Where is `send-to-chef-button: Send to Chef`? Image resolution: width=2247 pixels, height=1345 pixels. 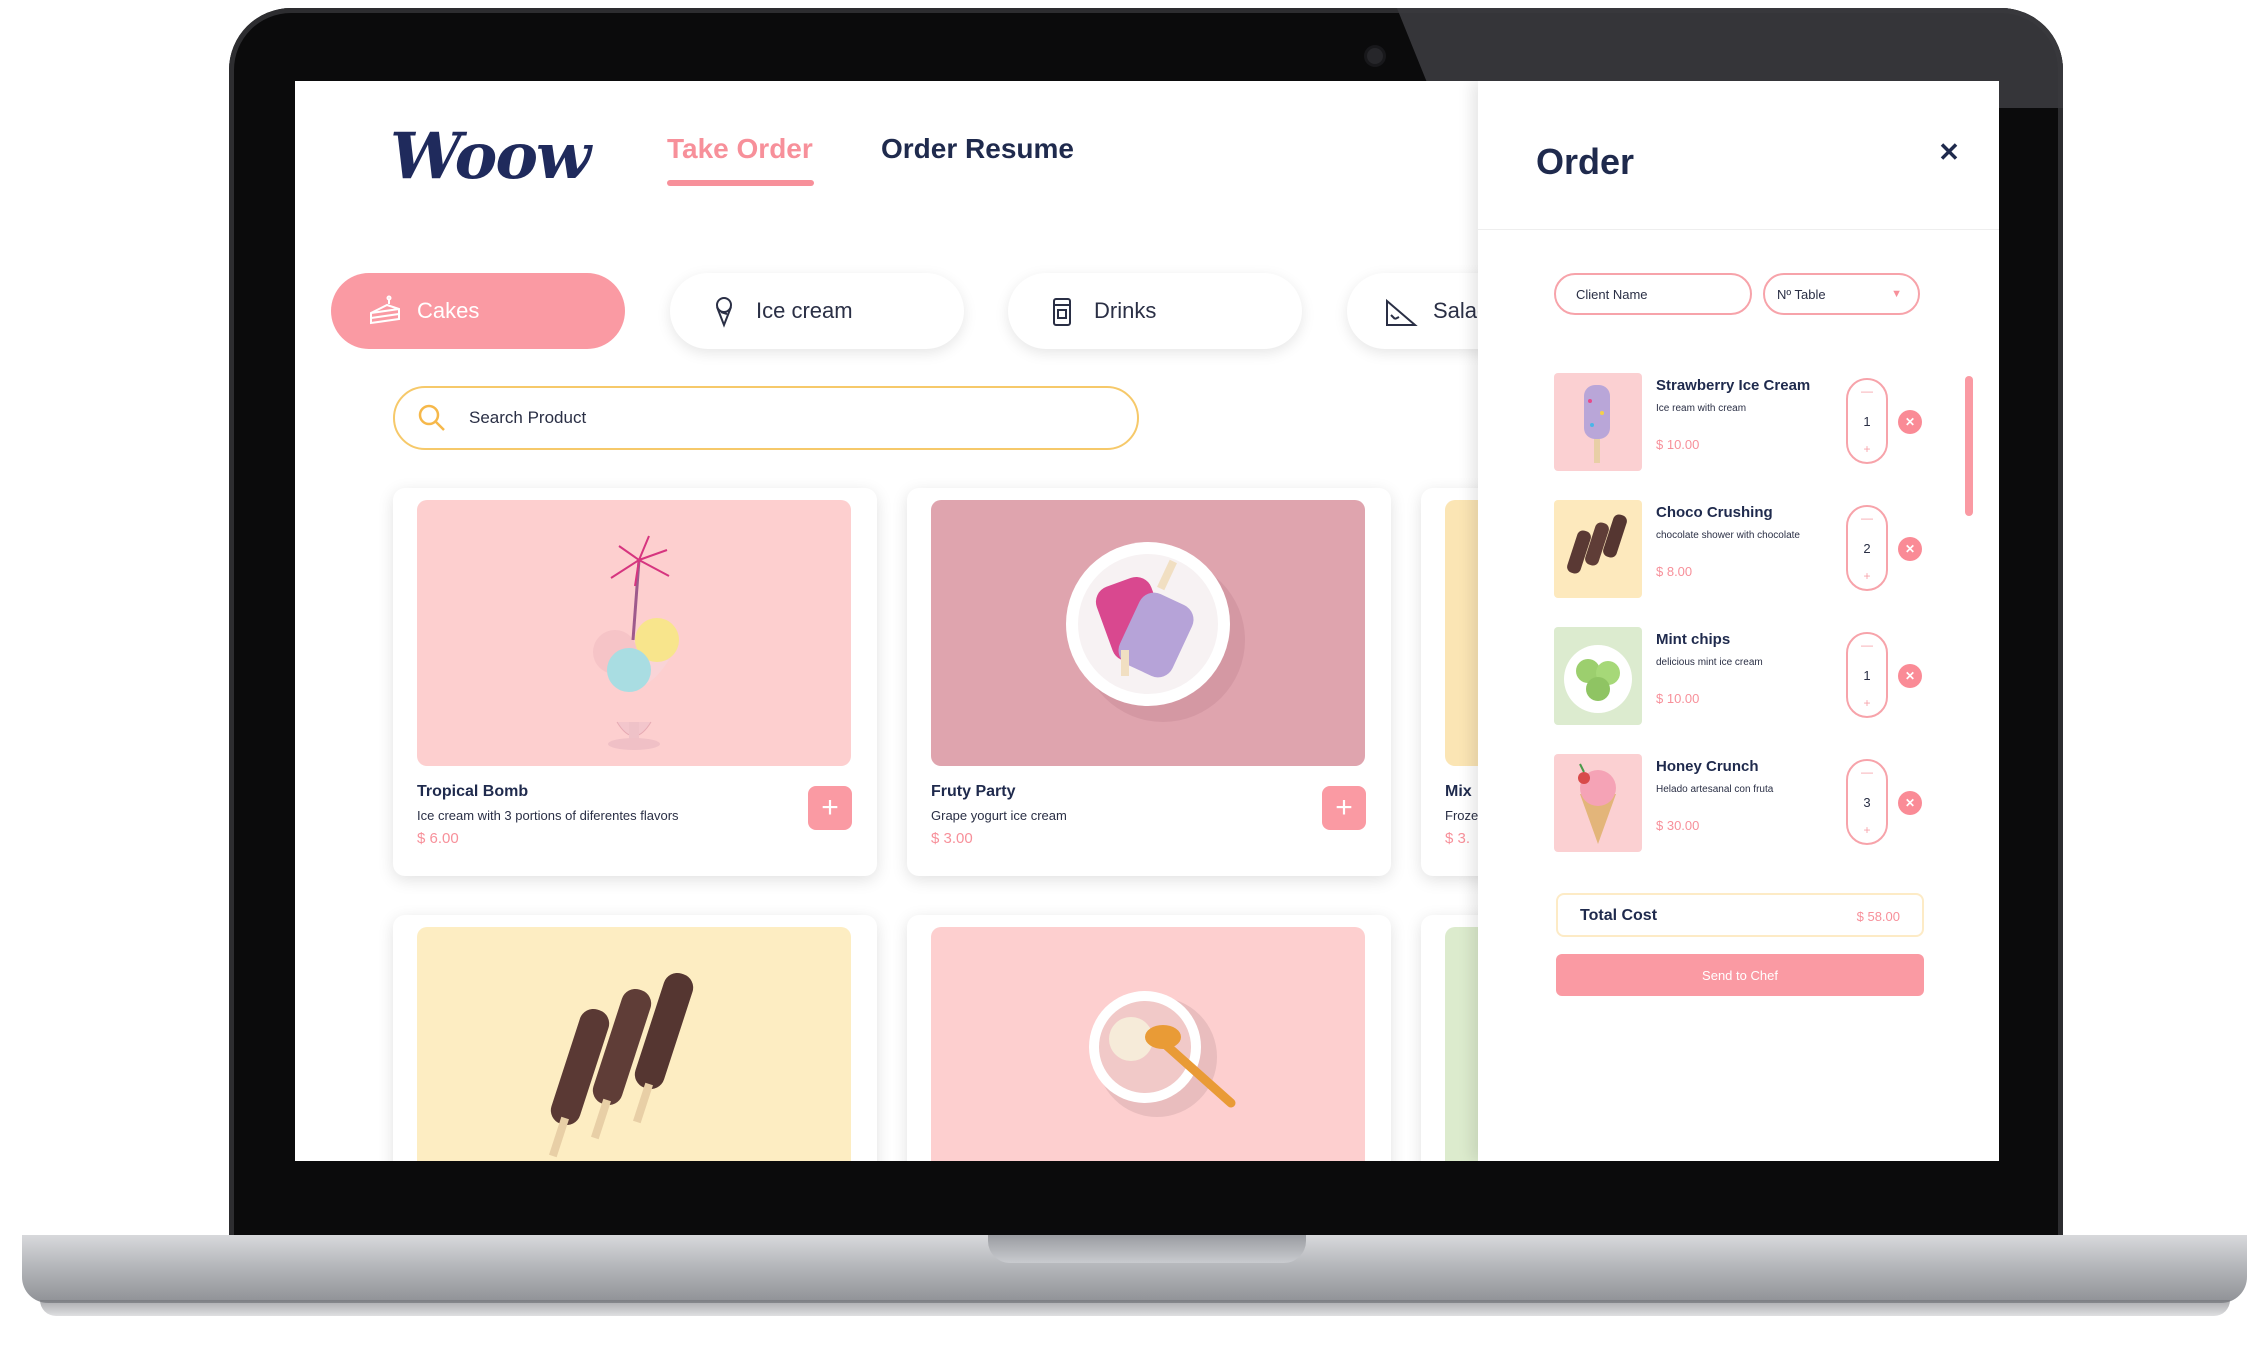 send-to-chef-button: Send to Chef is located at coordinates (1740, 975).